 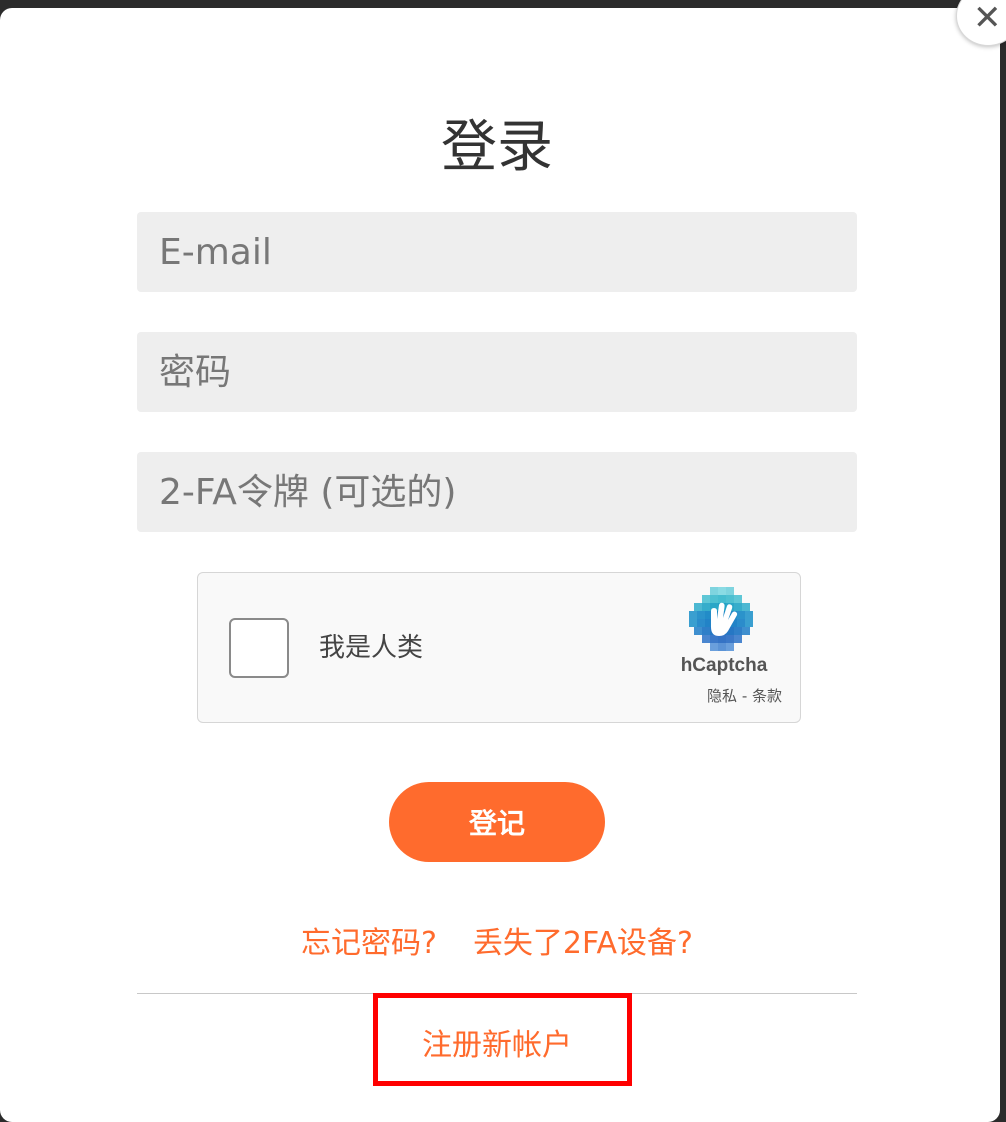 I want to click on password-field, so click(x=497, y=372).